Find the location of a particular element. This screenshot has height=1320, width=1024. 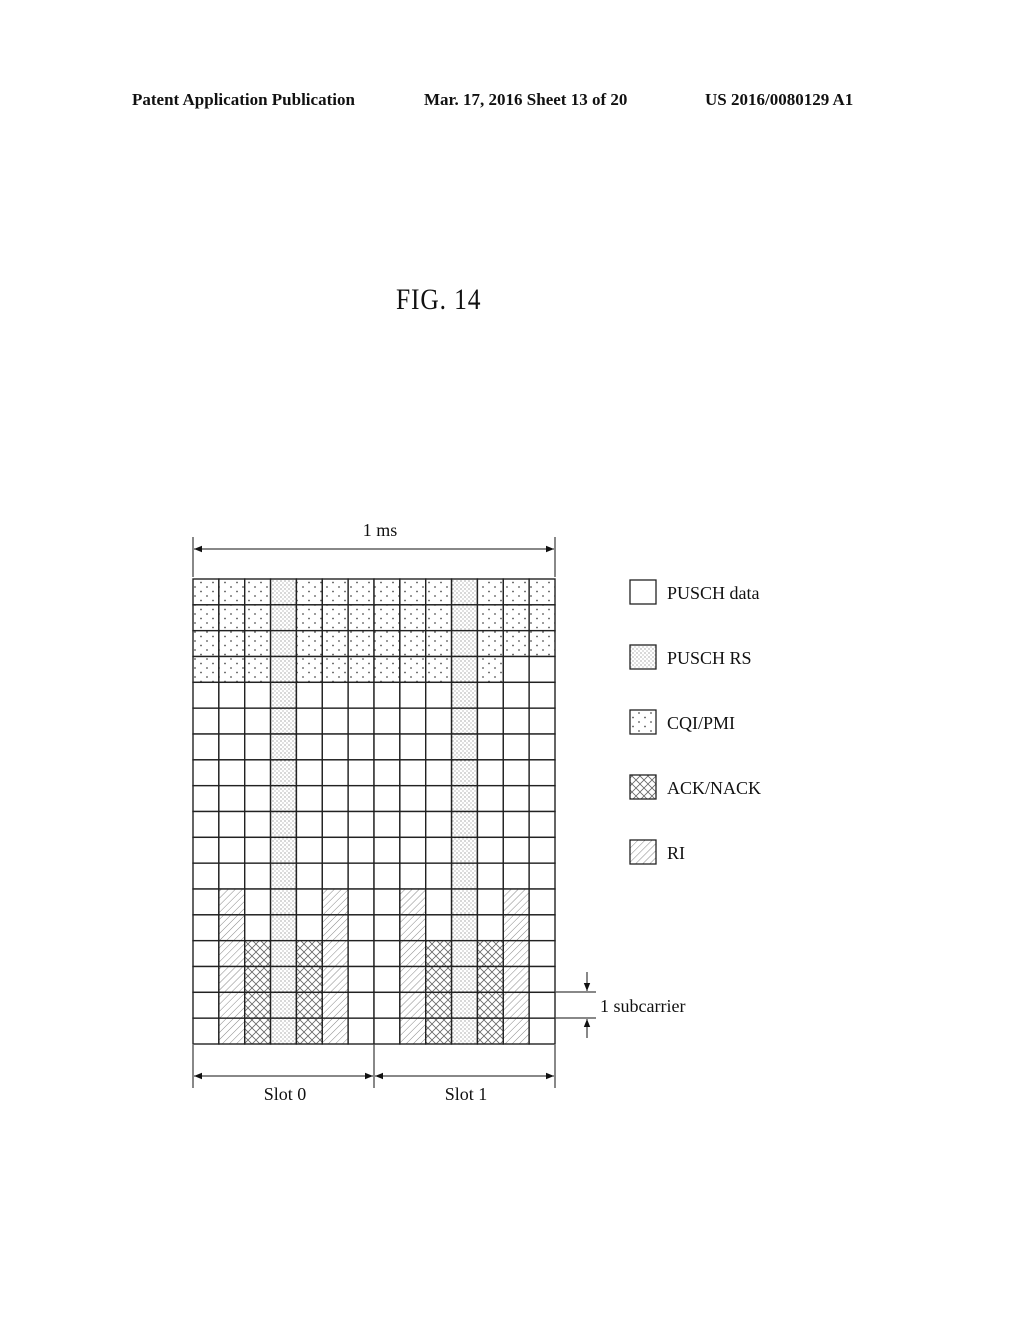

resource-grid is located at coordinates (374, 811).